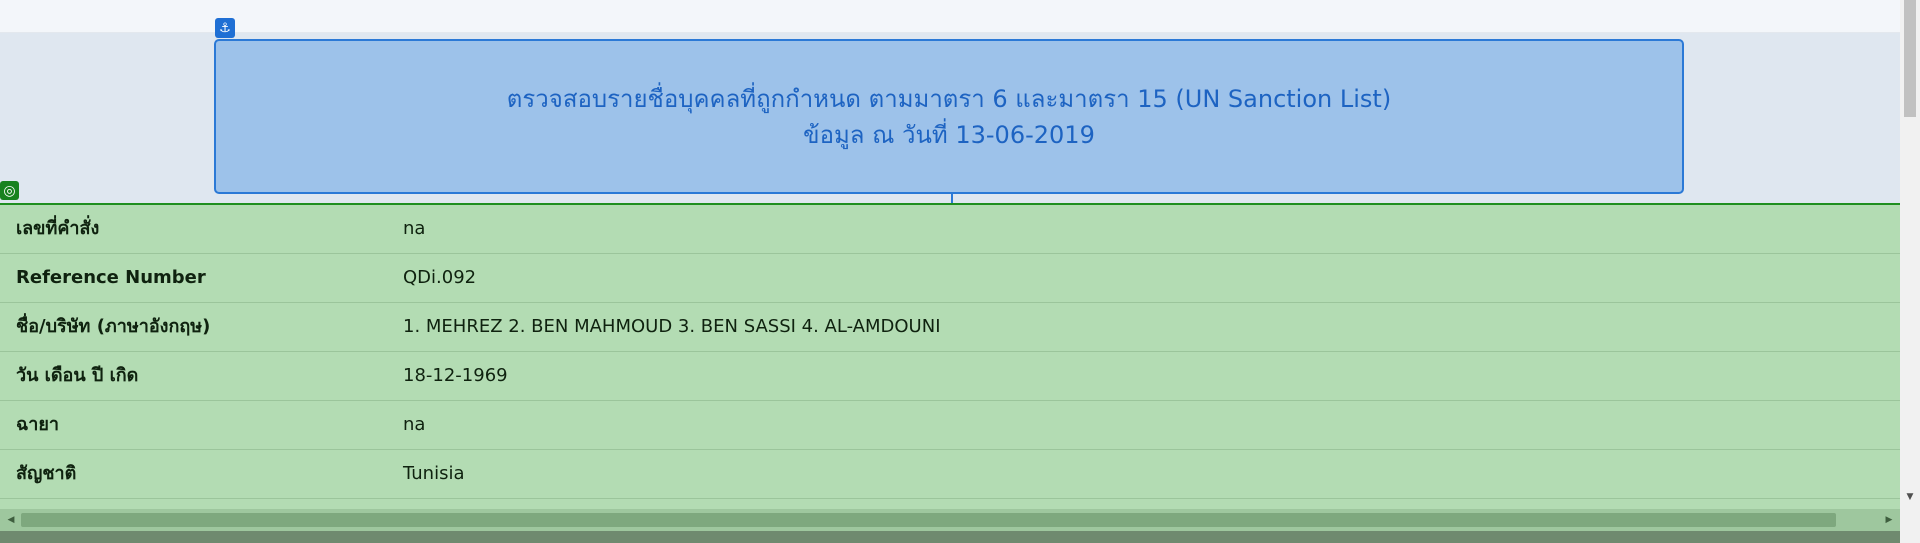 The height and width of the screenshot is (543, 1920). Describe the element at coordinates (950, 376) in the screenshot. I see `table-row-birth-date: วัน เดือน ปี เกิด 18-12-1969` at that location.